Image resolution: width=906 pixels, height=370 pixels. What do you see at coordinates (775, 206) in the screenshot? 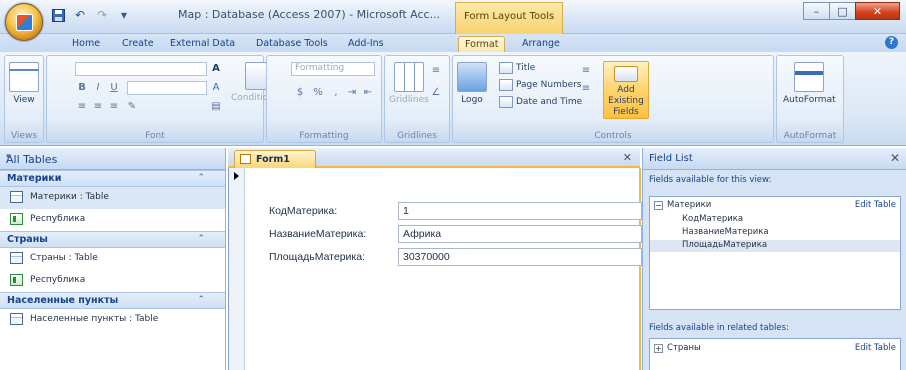
I see `table-node: − Материки Edit Table` at bounding box center [775, 206].